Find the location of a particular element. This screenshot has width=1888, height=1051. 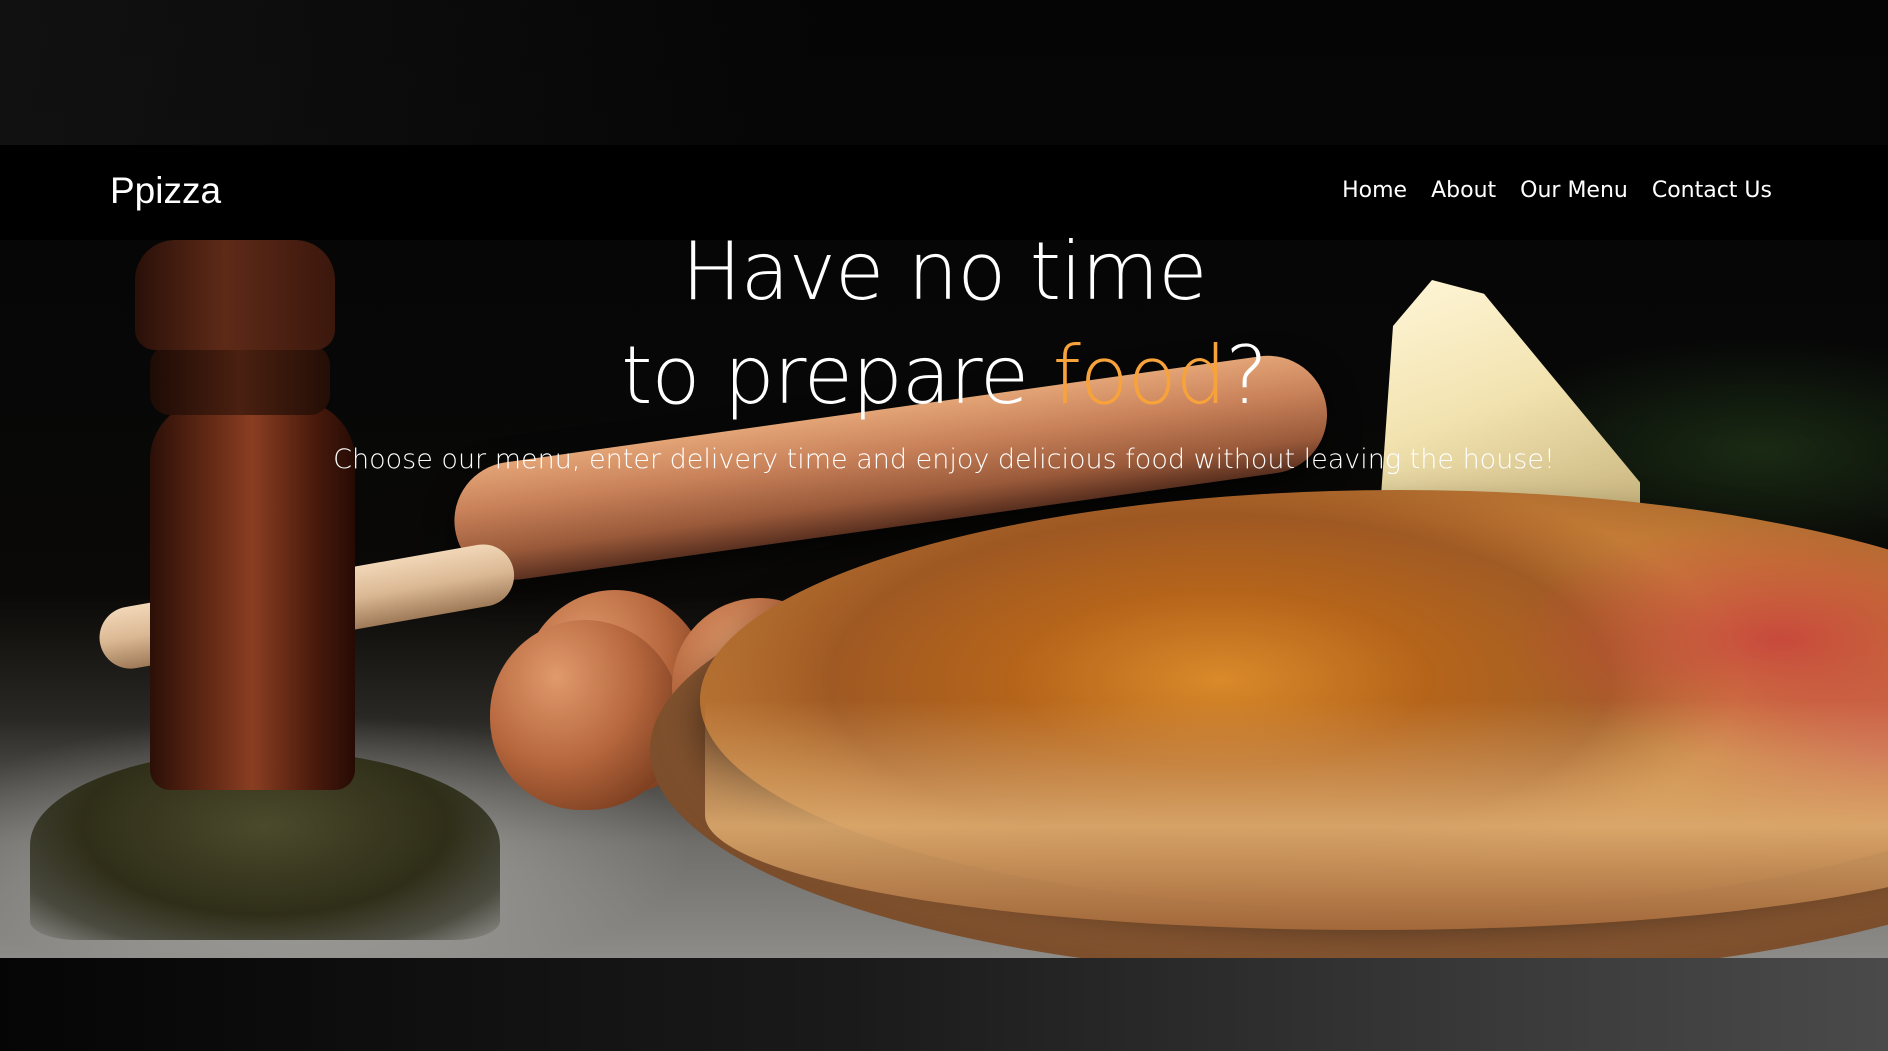

headline-line-2-suffix: ? is located at coordinates (1246, 375).